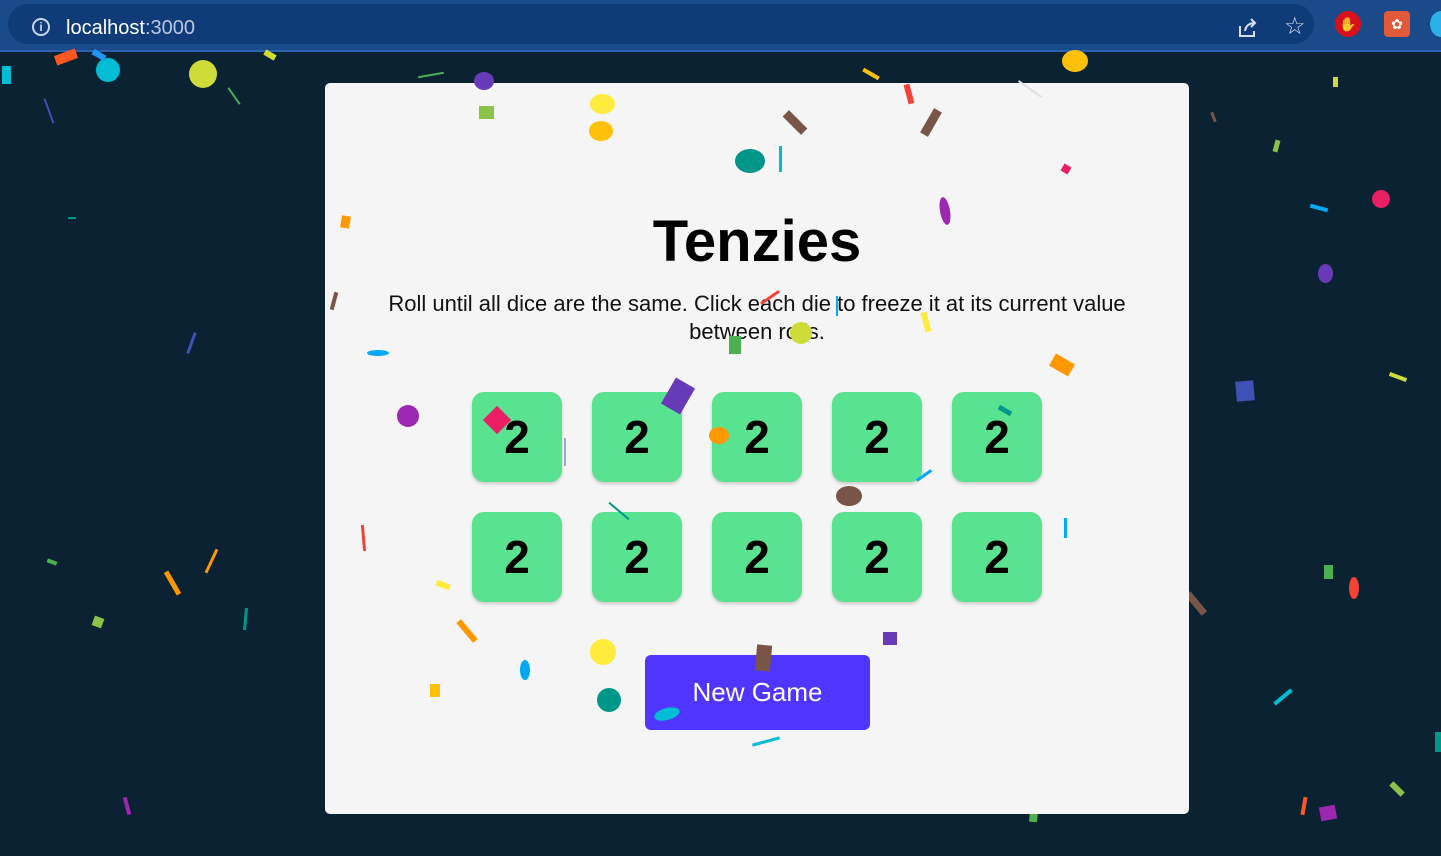  Describe the element at coordinates (105, 28) in the screenshot. I see `url-host: localhost` at that location.